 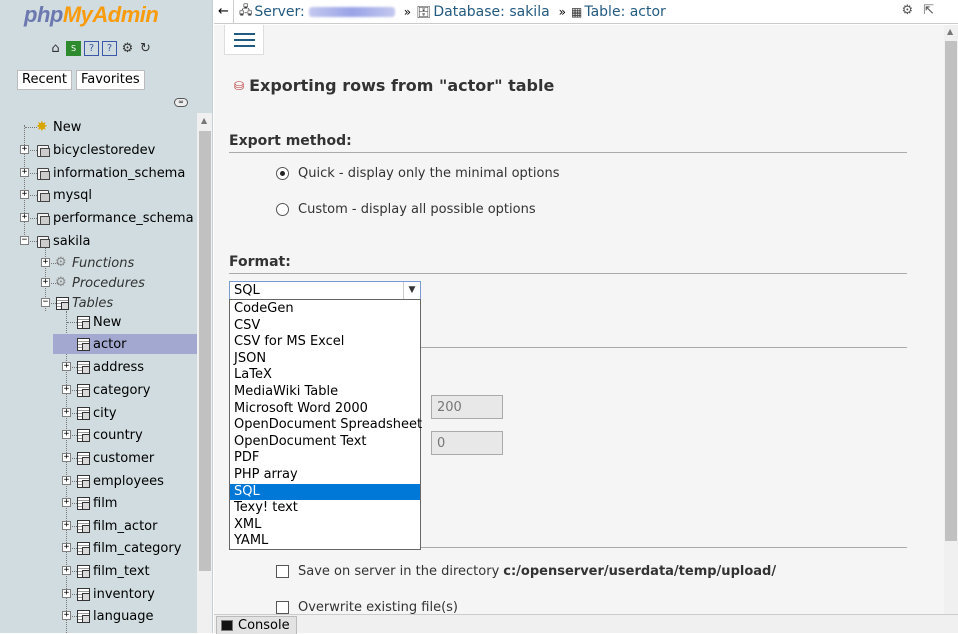 What do you see at coordinates (127, 48) in the screenshot?
I see `settings-icon: ⚙` at bounding box center [127, 48].